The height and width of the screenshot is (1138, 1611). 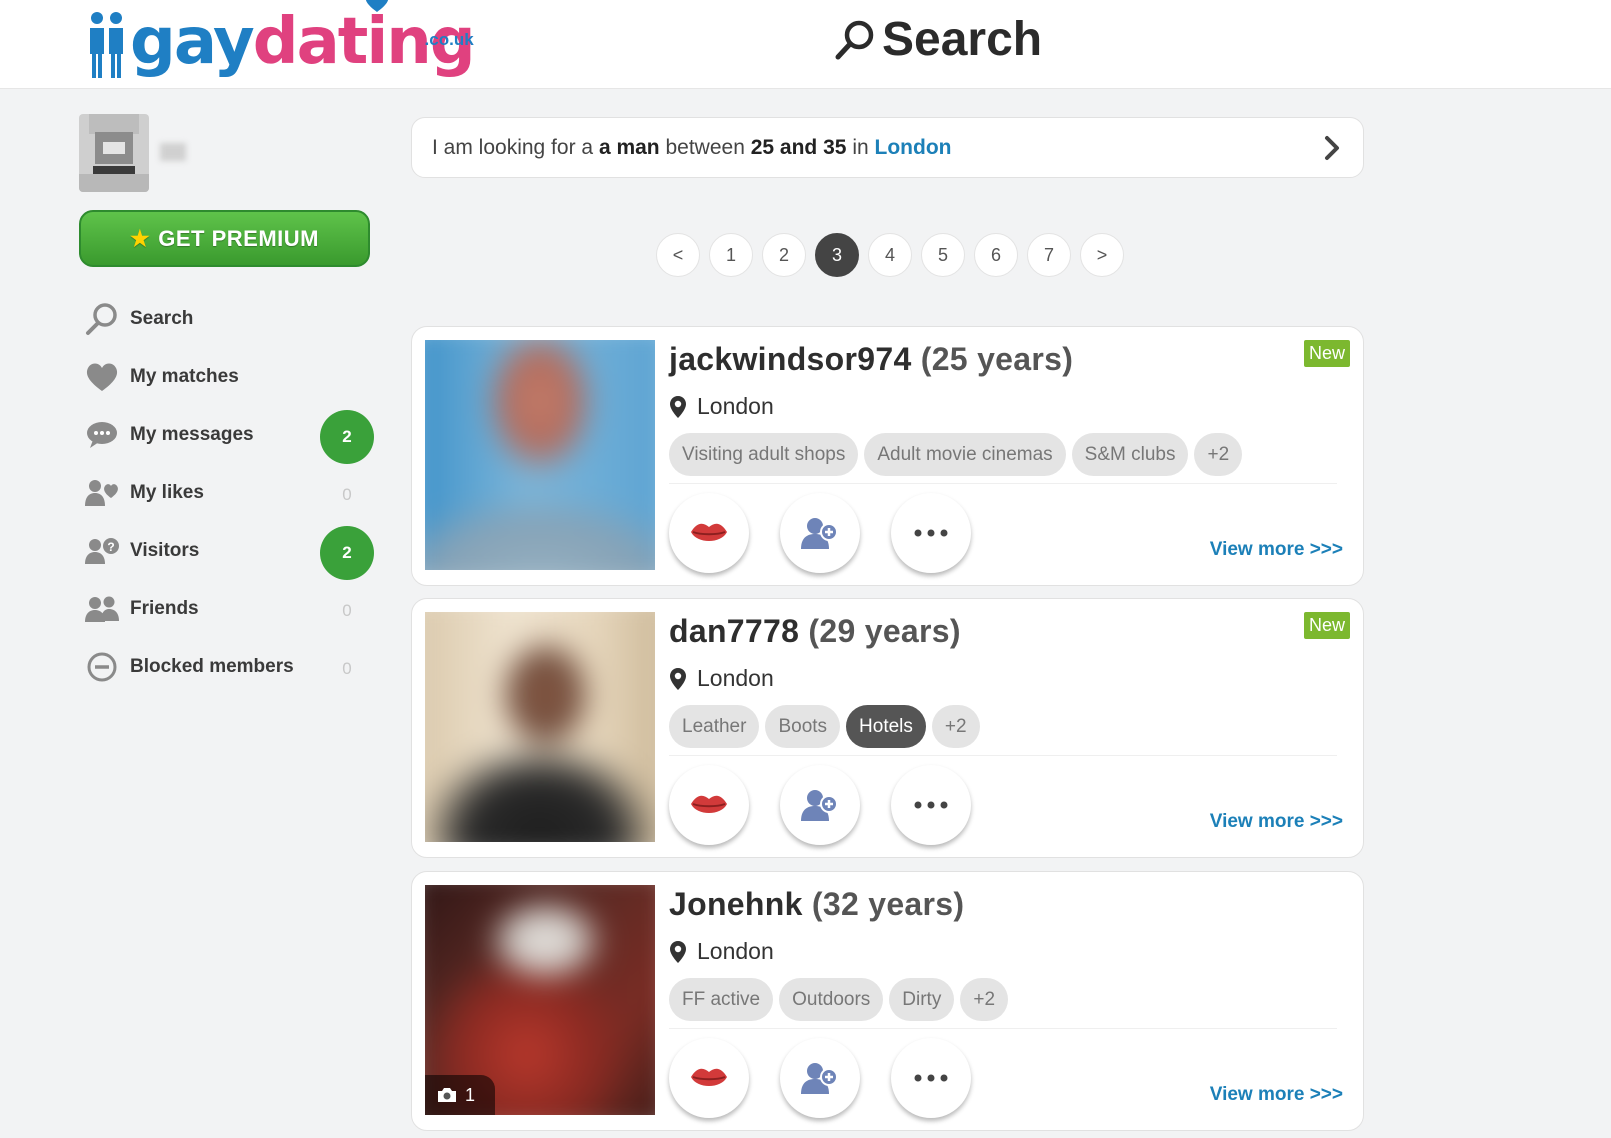 I want to click on interest-tag: Visiting adult shops, so click(x=764, y=454).